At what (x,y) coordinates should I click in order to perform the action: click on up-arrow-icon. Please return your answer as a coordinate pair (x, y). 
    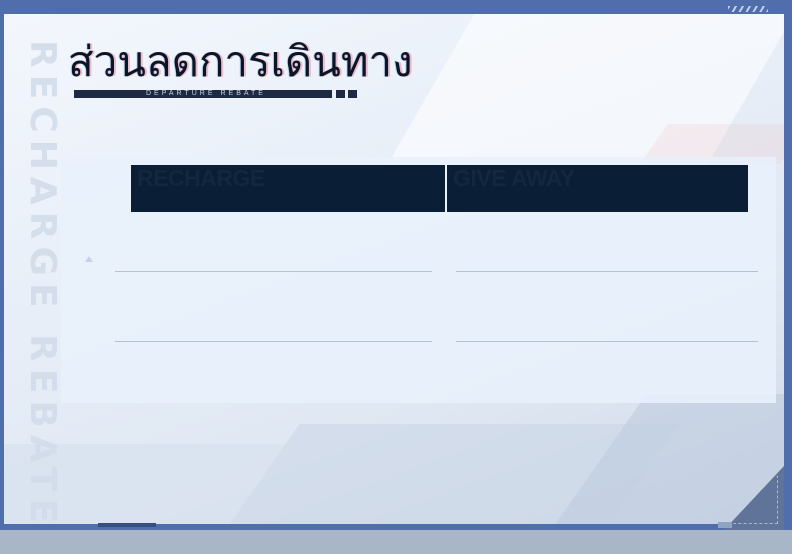
    Looking at the image, I should click on (89, 259).